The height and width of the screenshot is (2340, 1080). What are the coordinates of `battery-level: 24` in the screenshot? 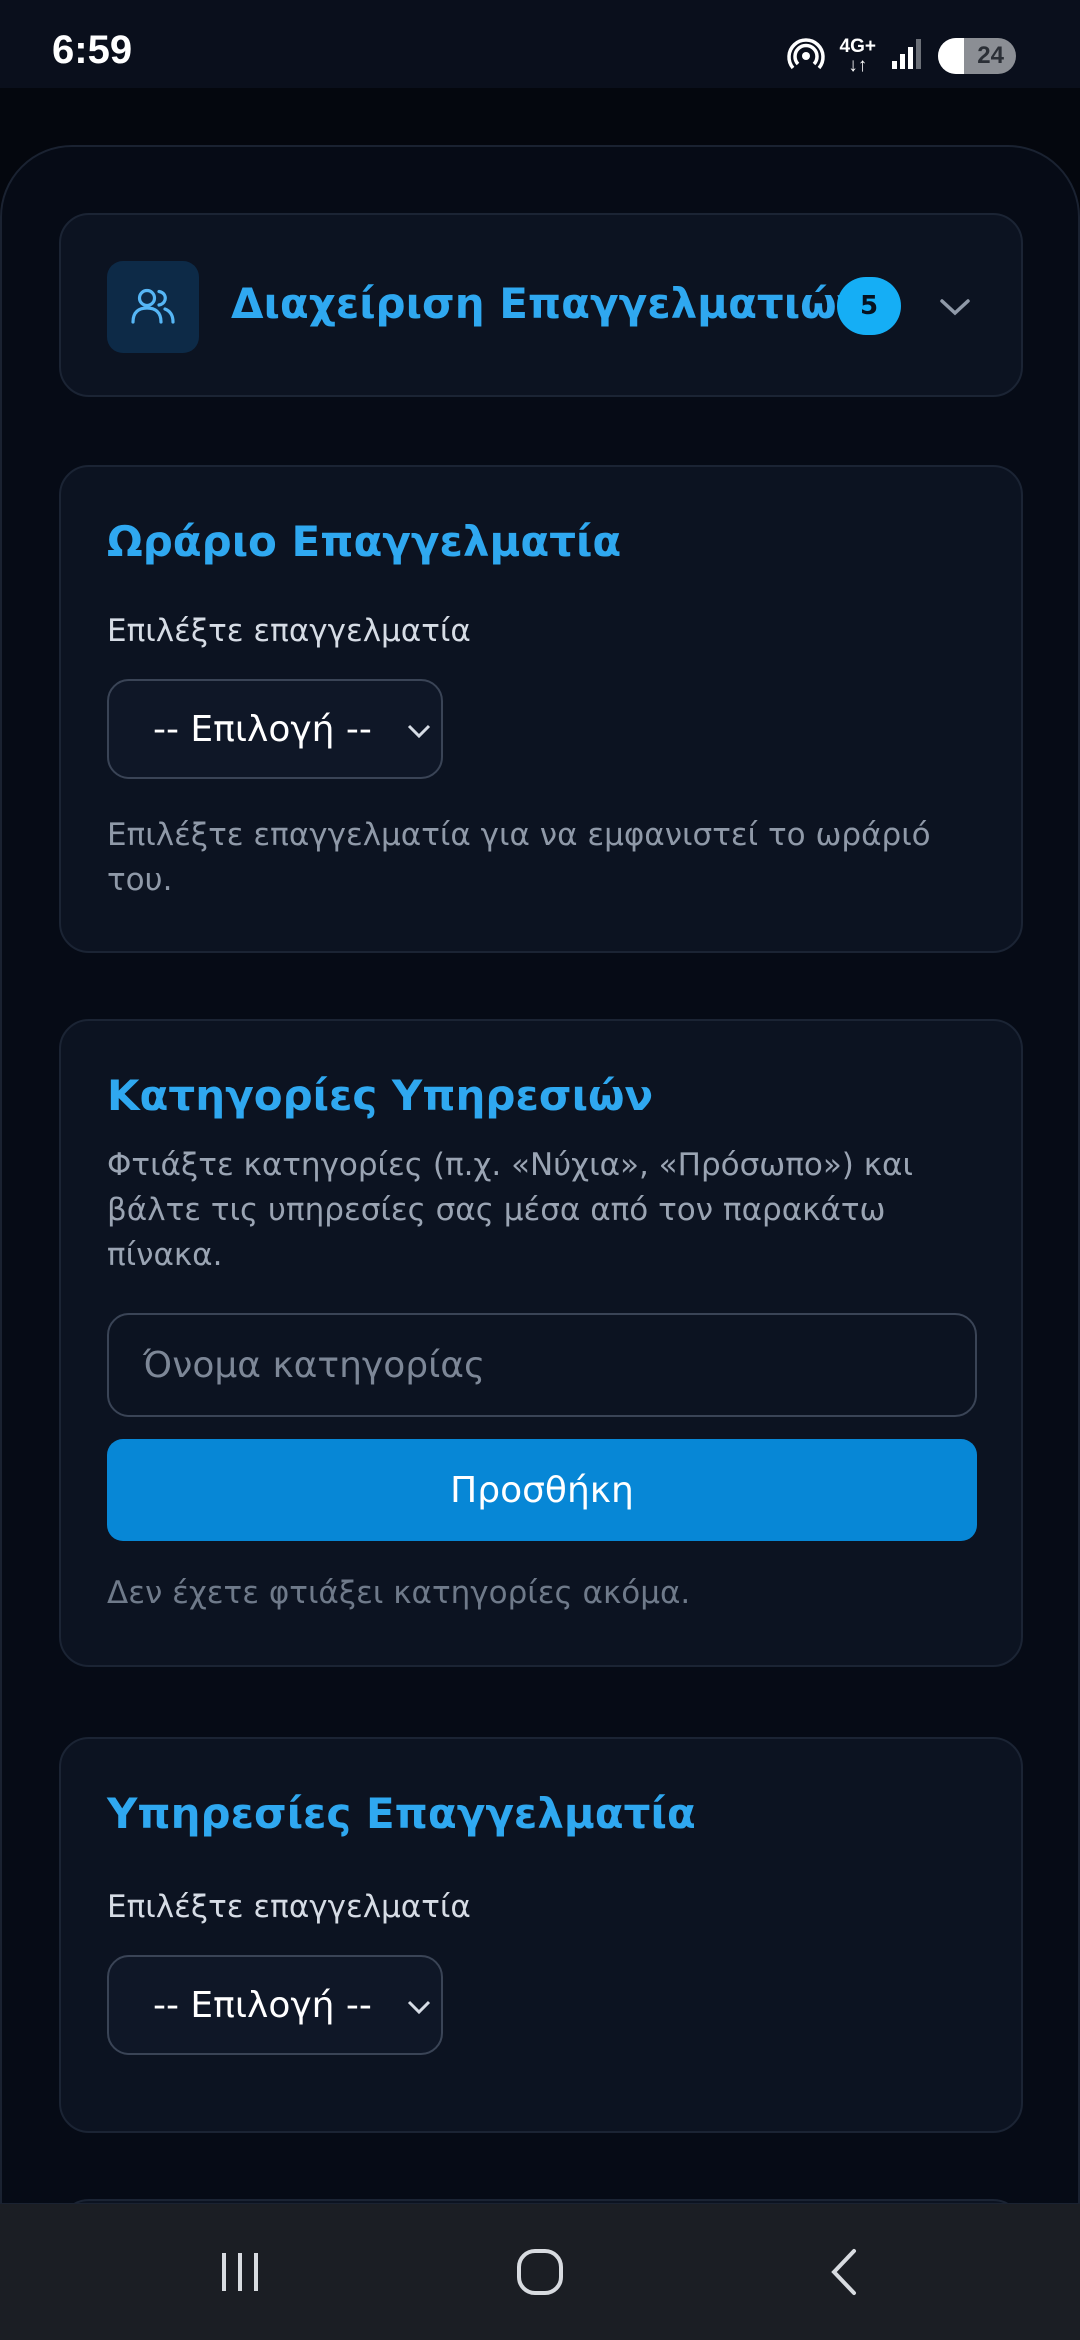 It's located at (990, 55).